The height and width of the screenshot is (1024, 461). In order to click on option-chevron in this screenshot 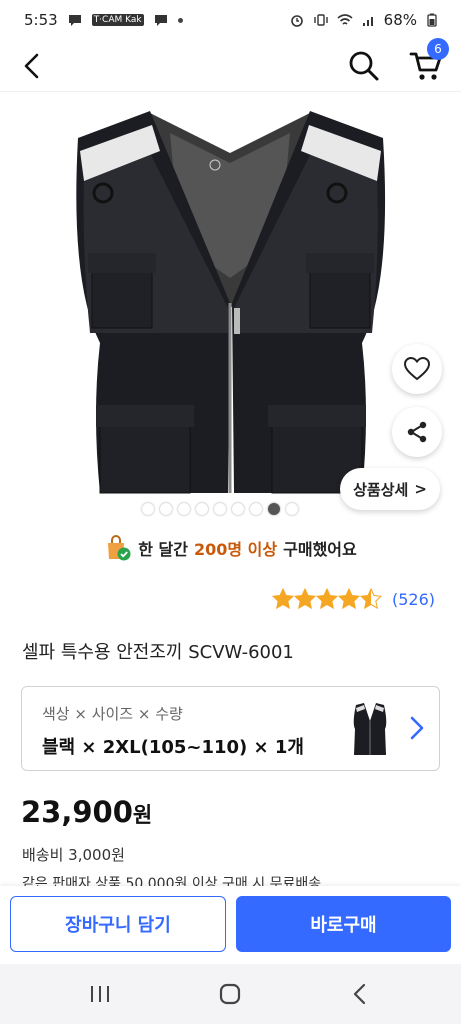, I will do `click(417, 728)`.